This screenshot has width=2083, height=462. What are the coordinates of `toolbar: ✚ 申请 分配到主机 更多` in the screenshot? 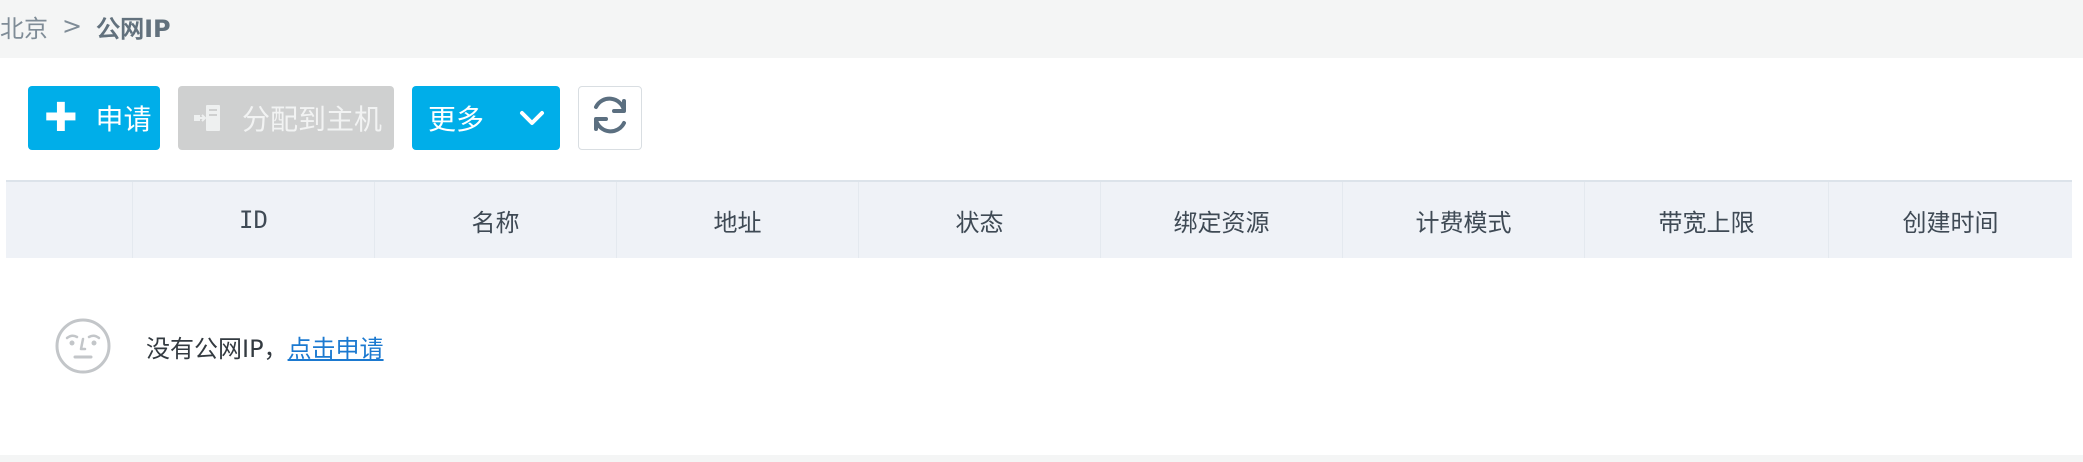 It's located at (344, 118).